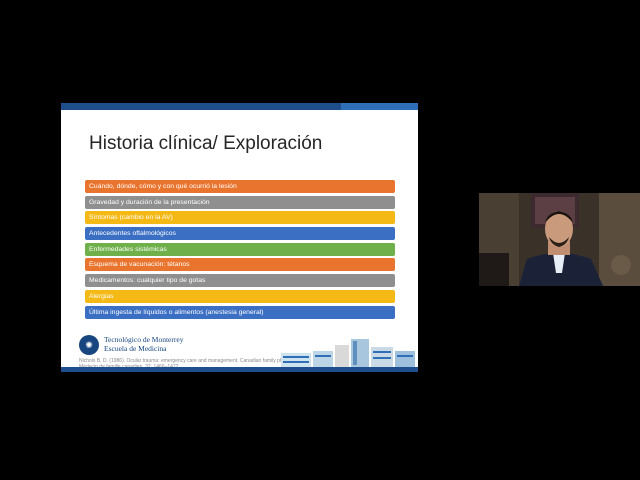 The width and height of the screenshot is (640, 480). Describe the element at coordinates (240, 296) in the screenshot. I see `slide-item: Alergias` at that location.